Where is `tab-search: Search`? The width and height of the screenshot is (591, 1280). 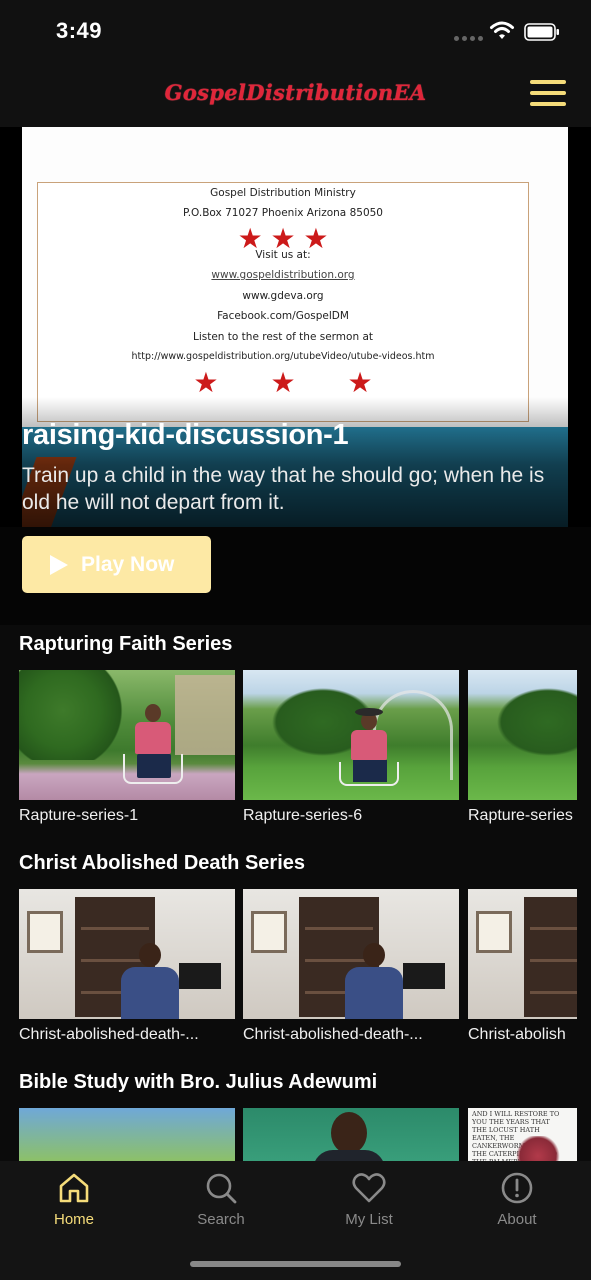 tab-search: Search is located at coordinates (221, 1203).